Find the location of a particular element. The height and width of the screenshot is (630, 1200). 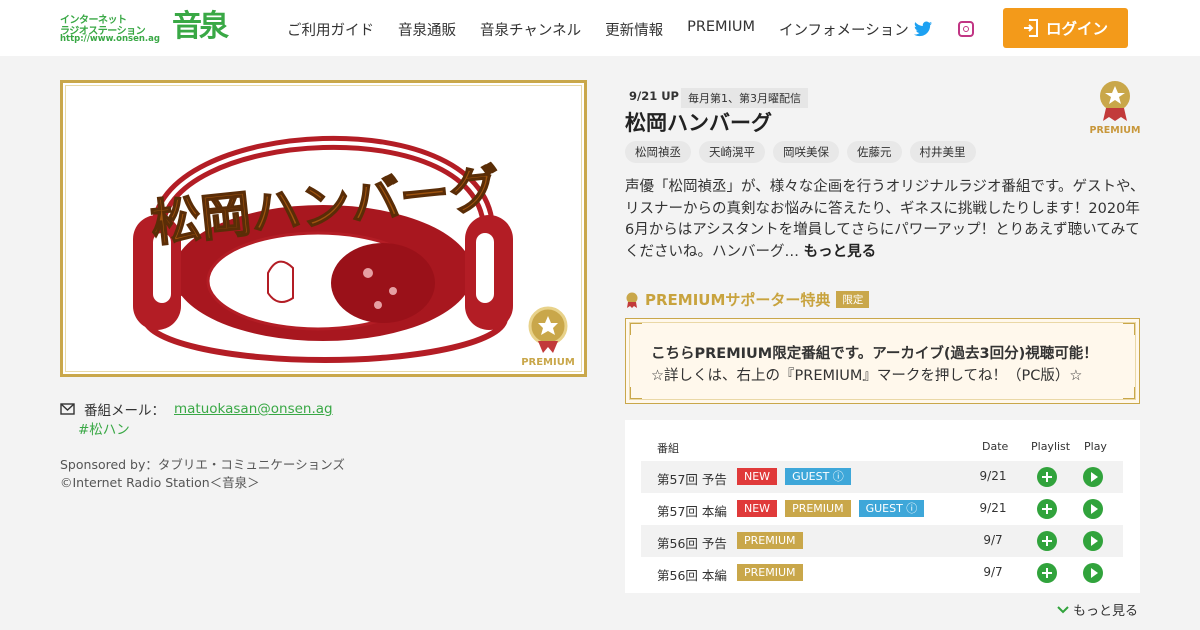

premium-badge: PREMIUM is located at coordinates (1115, 109).